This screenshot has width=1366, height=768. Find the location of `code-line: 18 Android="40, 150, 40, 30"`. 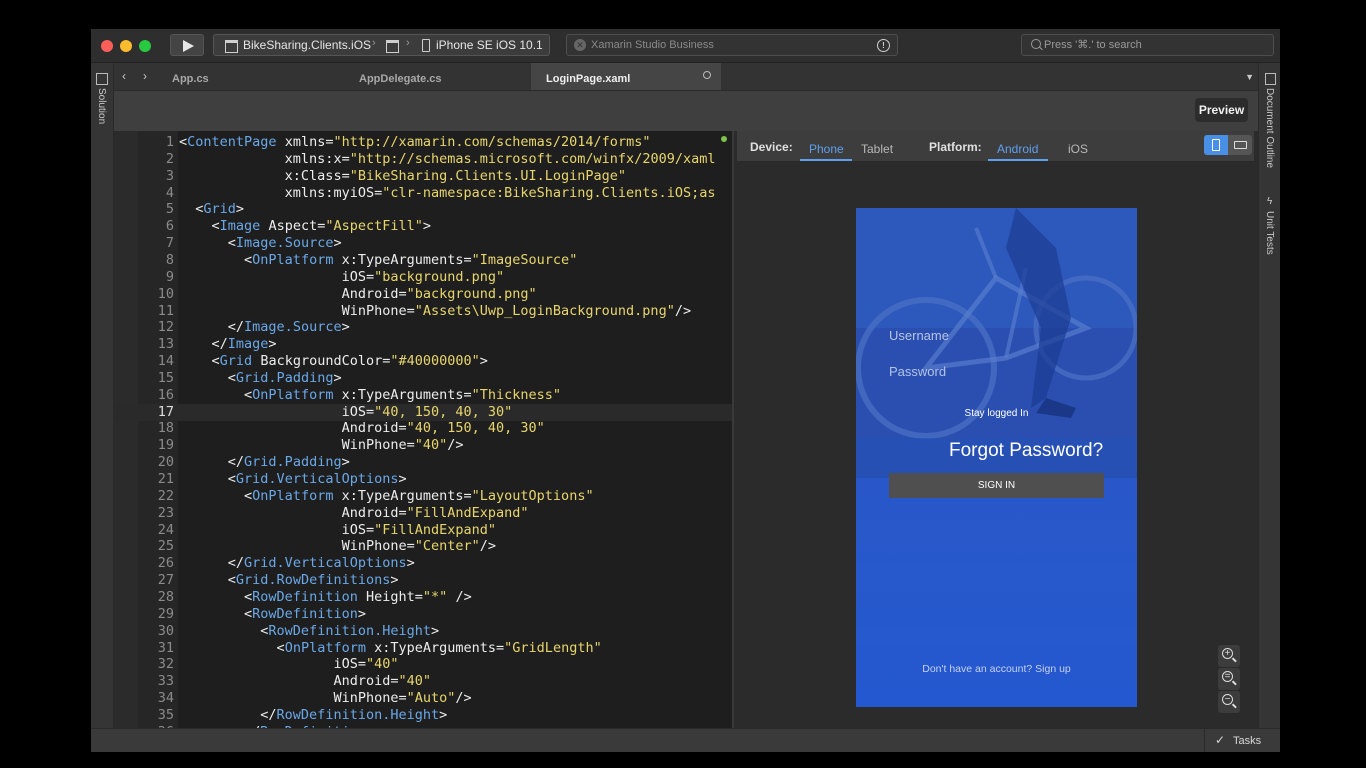

code-line: 18 Android="40, 150, 40, 30" is located at coordinates (423, 428).